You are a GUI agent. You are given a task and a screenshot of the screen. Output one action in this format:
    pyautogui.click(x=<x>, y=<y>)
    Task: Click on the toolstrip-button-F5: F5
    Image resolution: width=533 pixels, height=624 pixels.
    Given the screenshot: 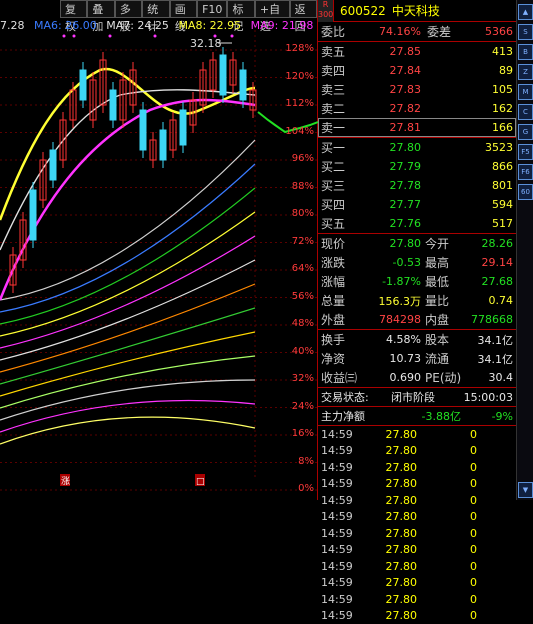 What is the action you would take?
    pyautogui.click(x=525, y=152)
    